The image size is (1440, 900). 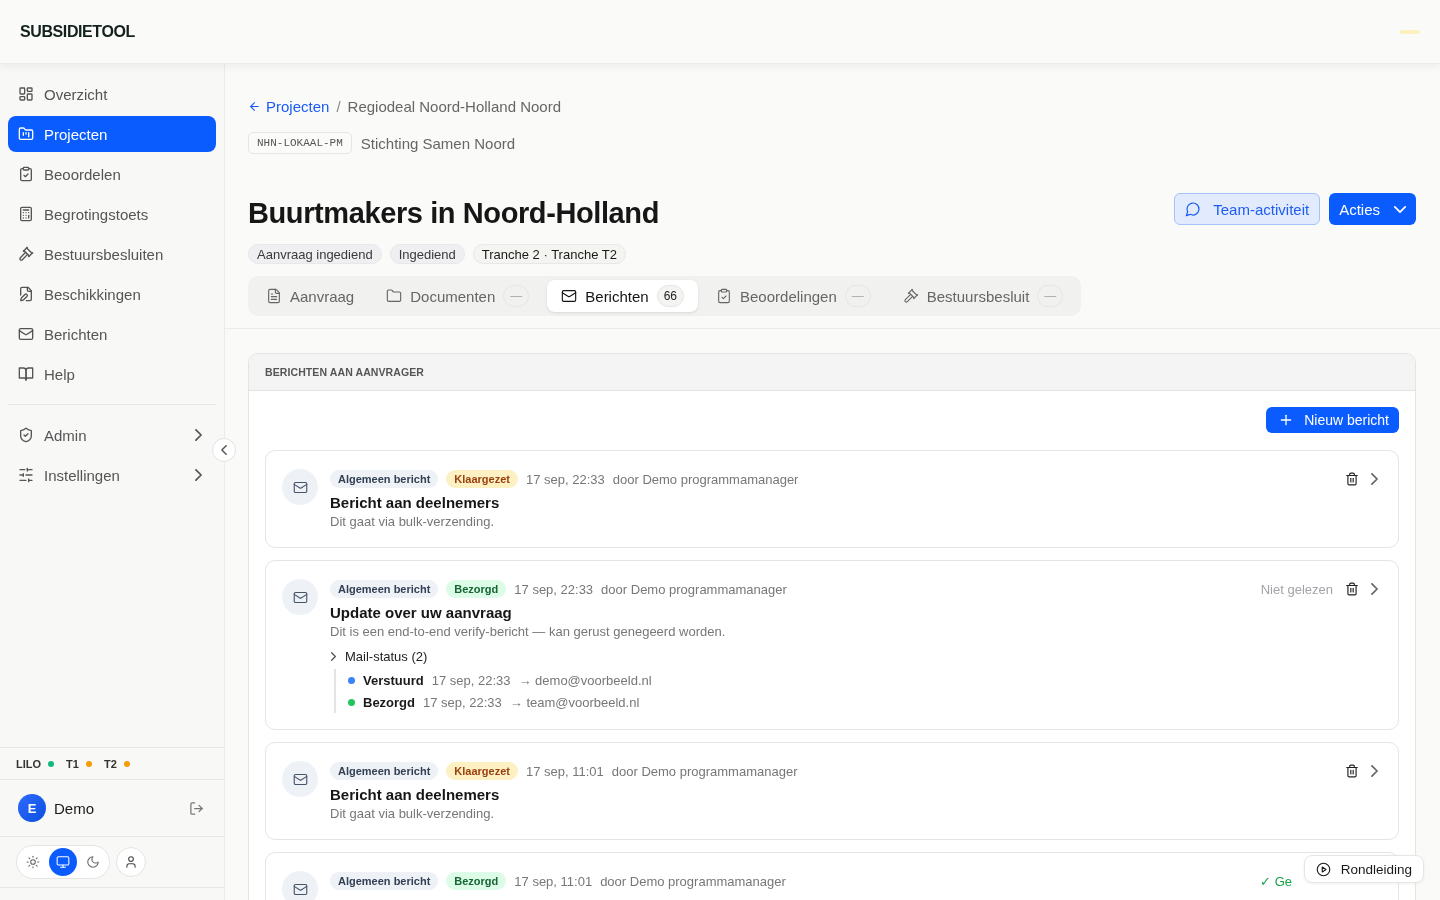 I want to click on message-card: Algemeen bericht Klaargezet 17 sep, 11:01 door Demo programmamanager Bericht aan deelnemers Dit gaat via bulk-verzending., so click(x=832, y=791).